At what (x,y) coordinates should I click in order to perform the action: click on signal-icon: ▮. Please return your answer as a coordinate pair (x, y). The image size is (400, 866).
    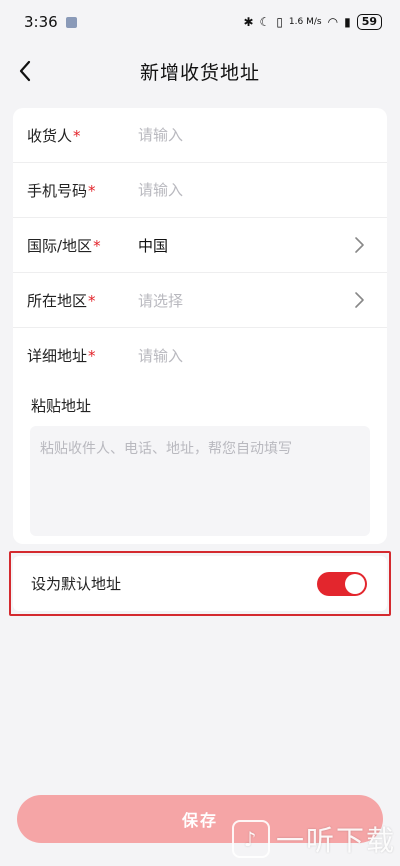
    Looking at the image, I should click on (347, 22).